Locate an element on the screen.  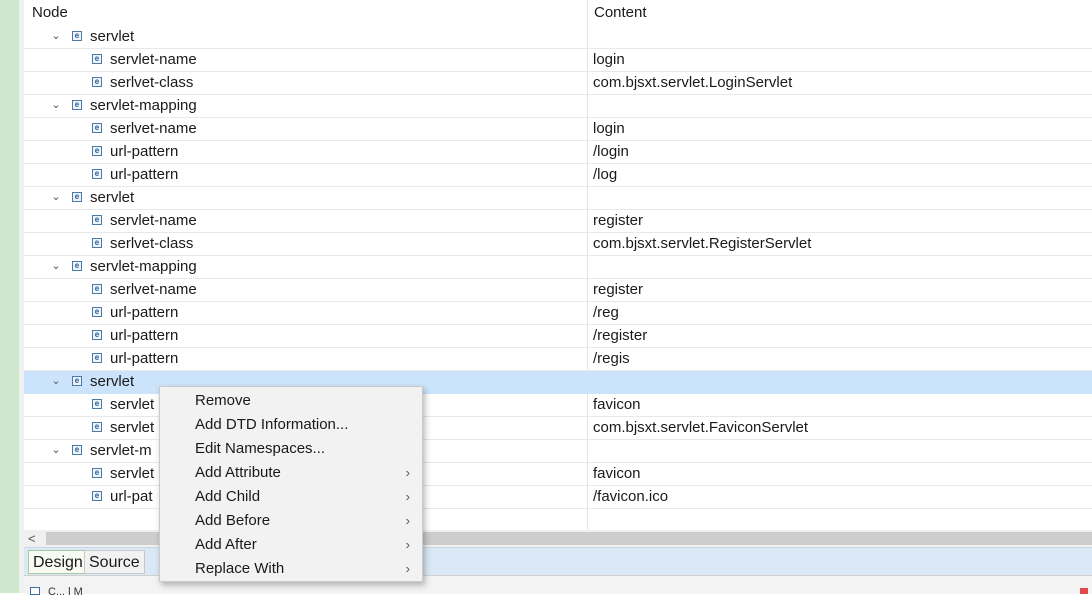
node-content: /log is located at coordinates (605, 174).